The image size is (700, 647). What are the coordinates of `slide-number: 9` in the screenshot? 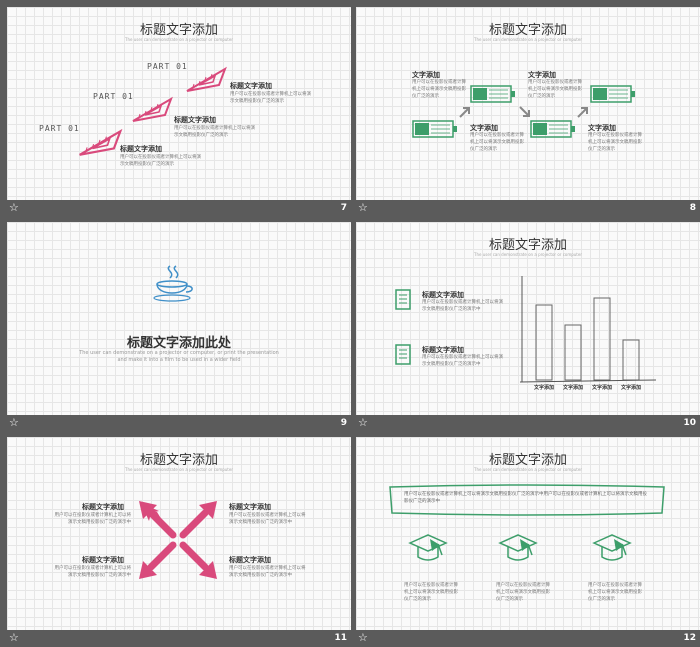 It's located at (343, 423).